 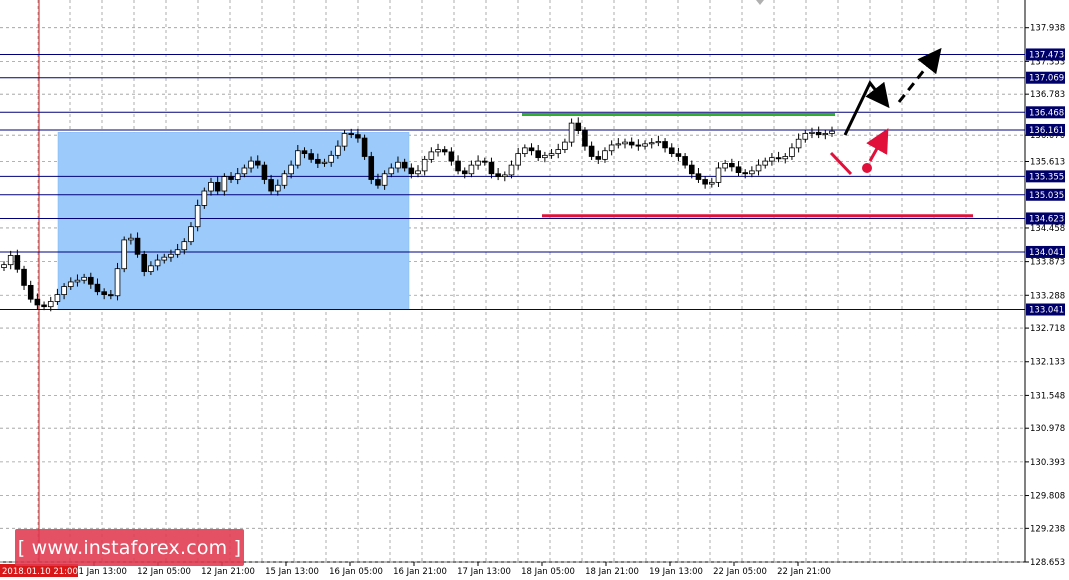 I want to click on x-tick-label: 22 Jan 21:00, so click(x=804, y=572).